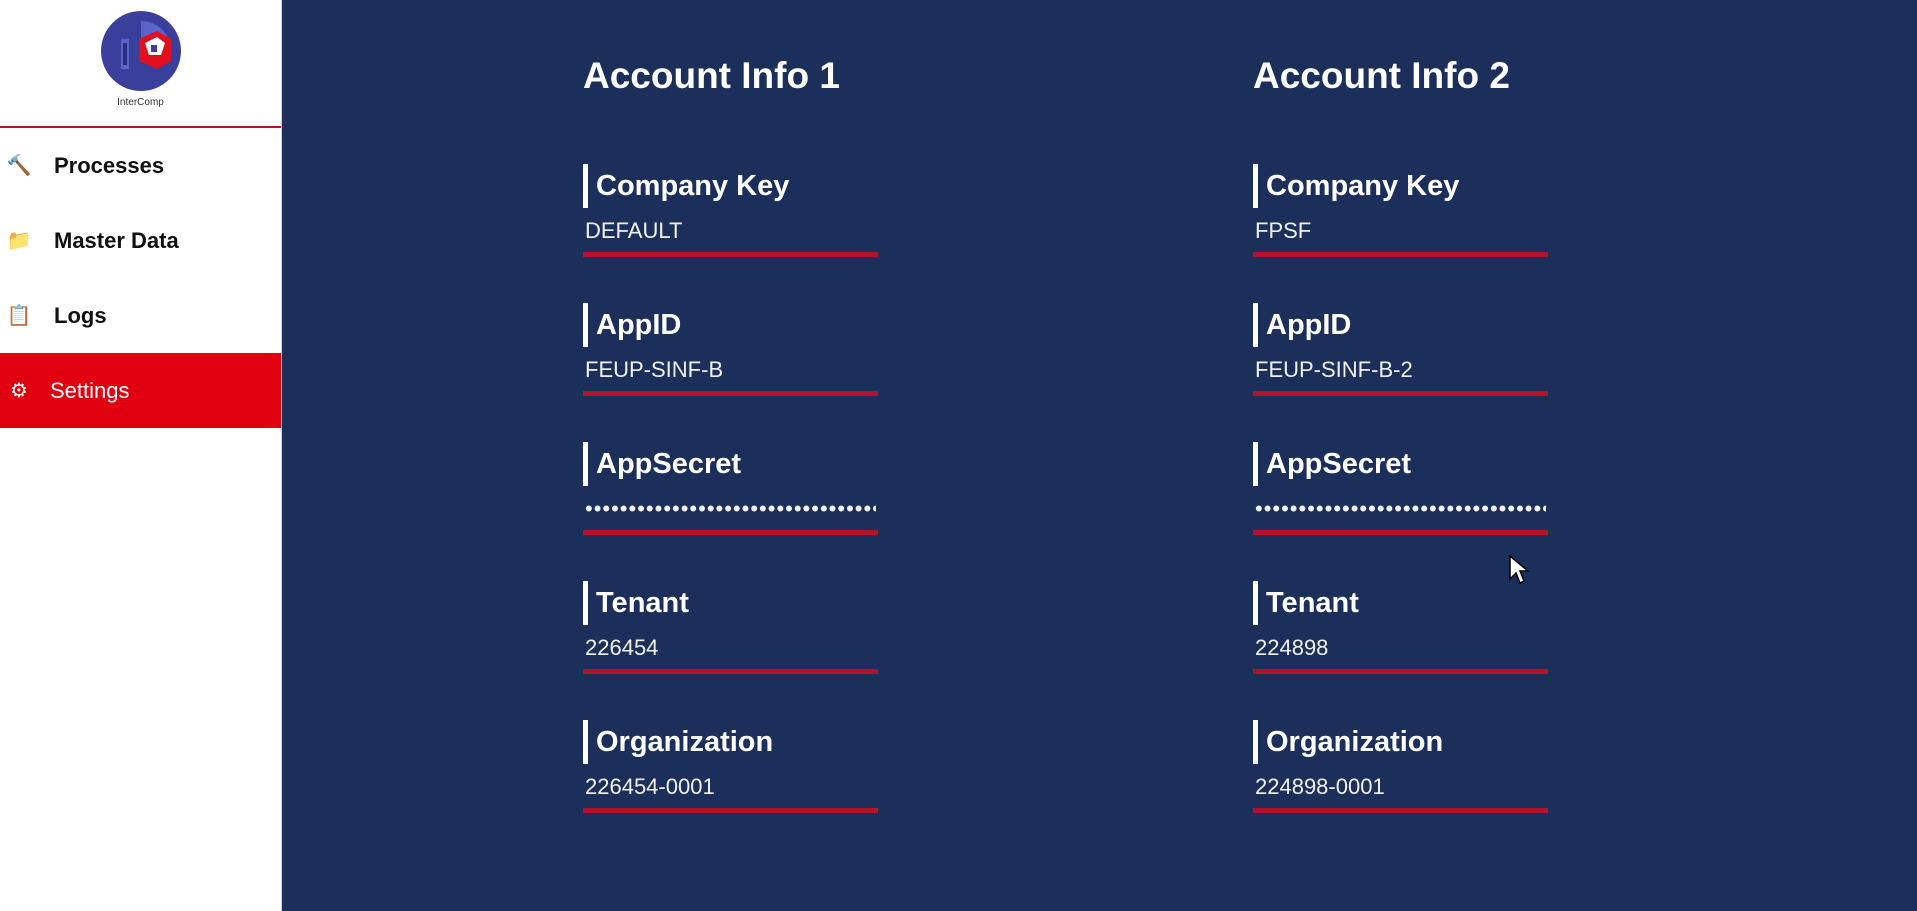 The width and height of the screenshot is (1917, 911). What do you see at coordinates (1519, 570) in the screenshot?
I see `mouse-pointer-icon` at bounding box center [1519, 570].